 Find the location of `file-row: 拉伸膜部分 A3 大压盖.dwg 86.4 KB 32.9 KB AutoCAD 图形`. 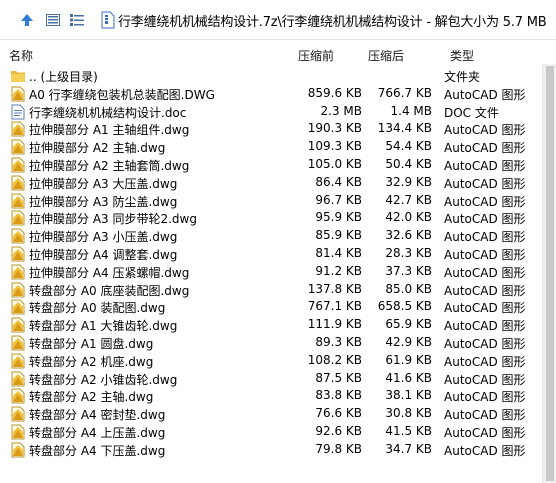

file-row: 拉伸膜部分 A3 大压盖.dwg 86.4 KB 32.9 KB AutoCAD 图形 is located at coordinates (271, 183).